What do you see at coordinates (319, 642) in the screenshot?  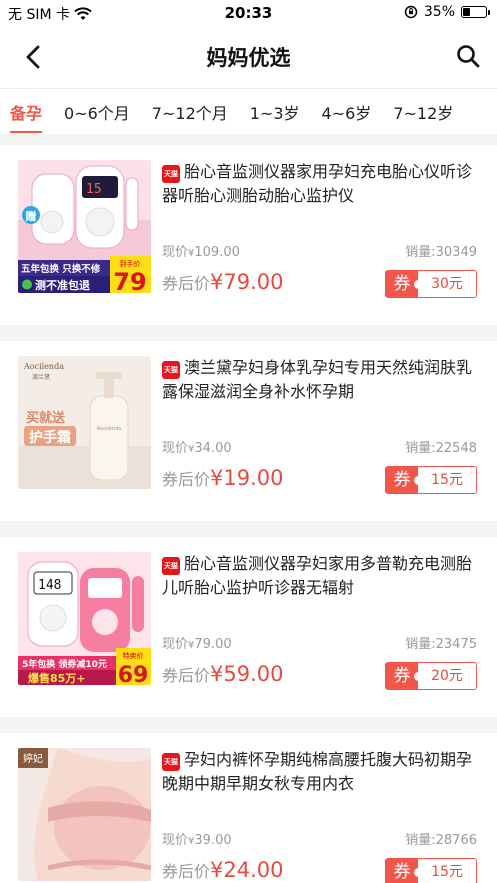 I see `price-row: 现价¥79.00 销量:23475` at bounding box center [319, 642].